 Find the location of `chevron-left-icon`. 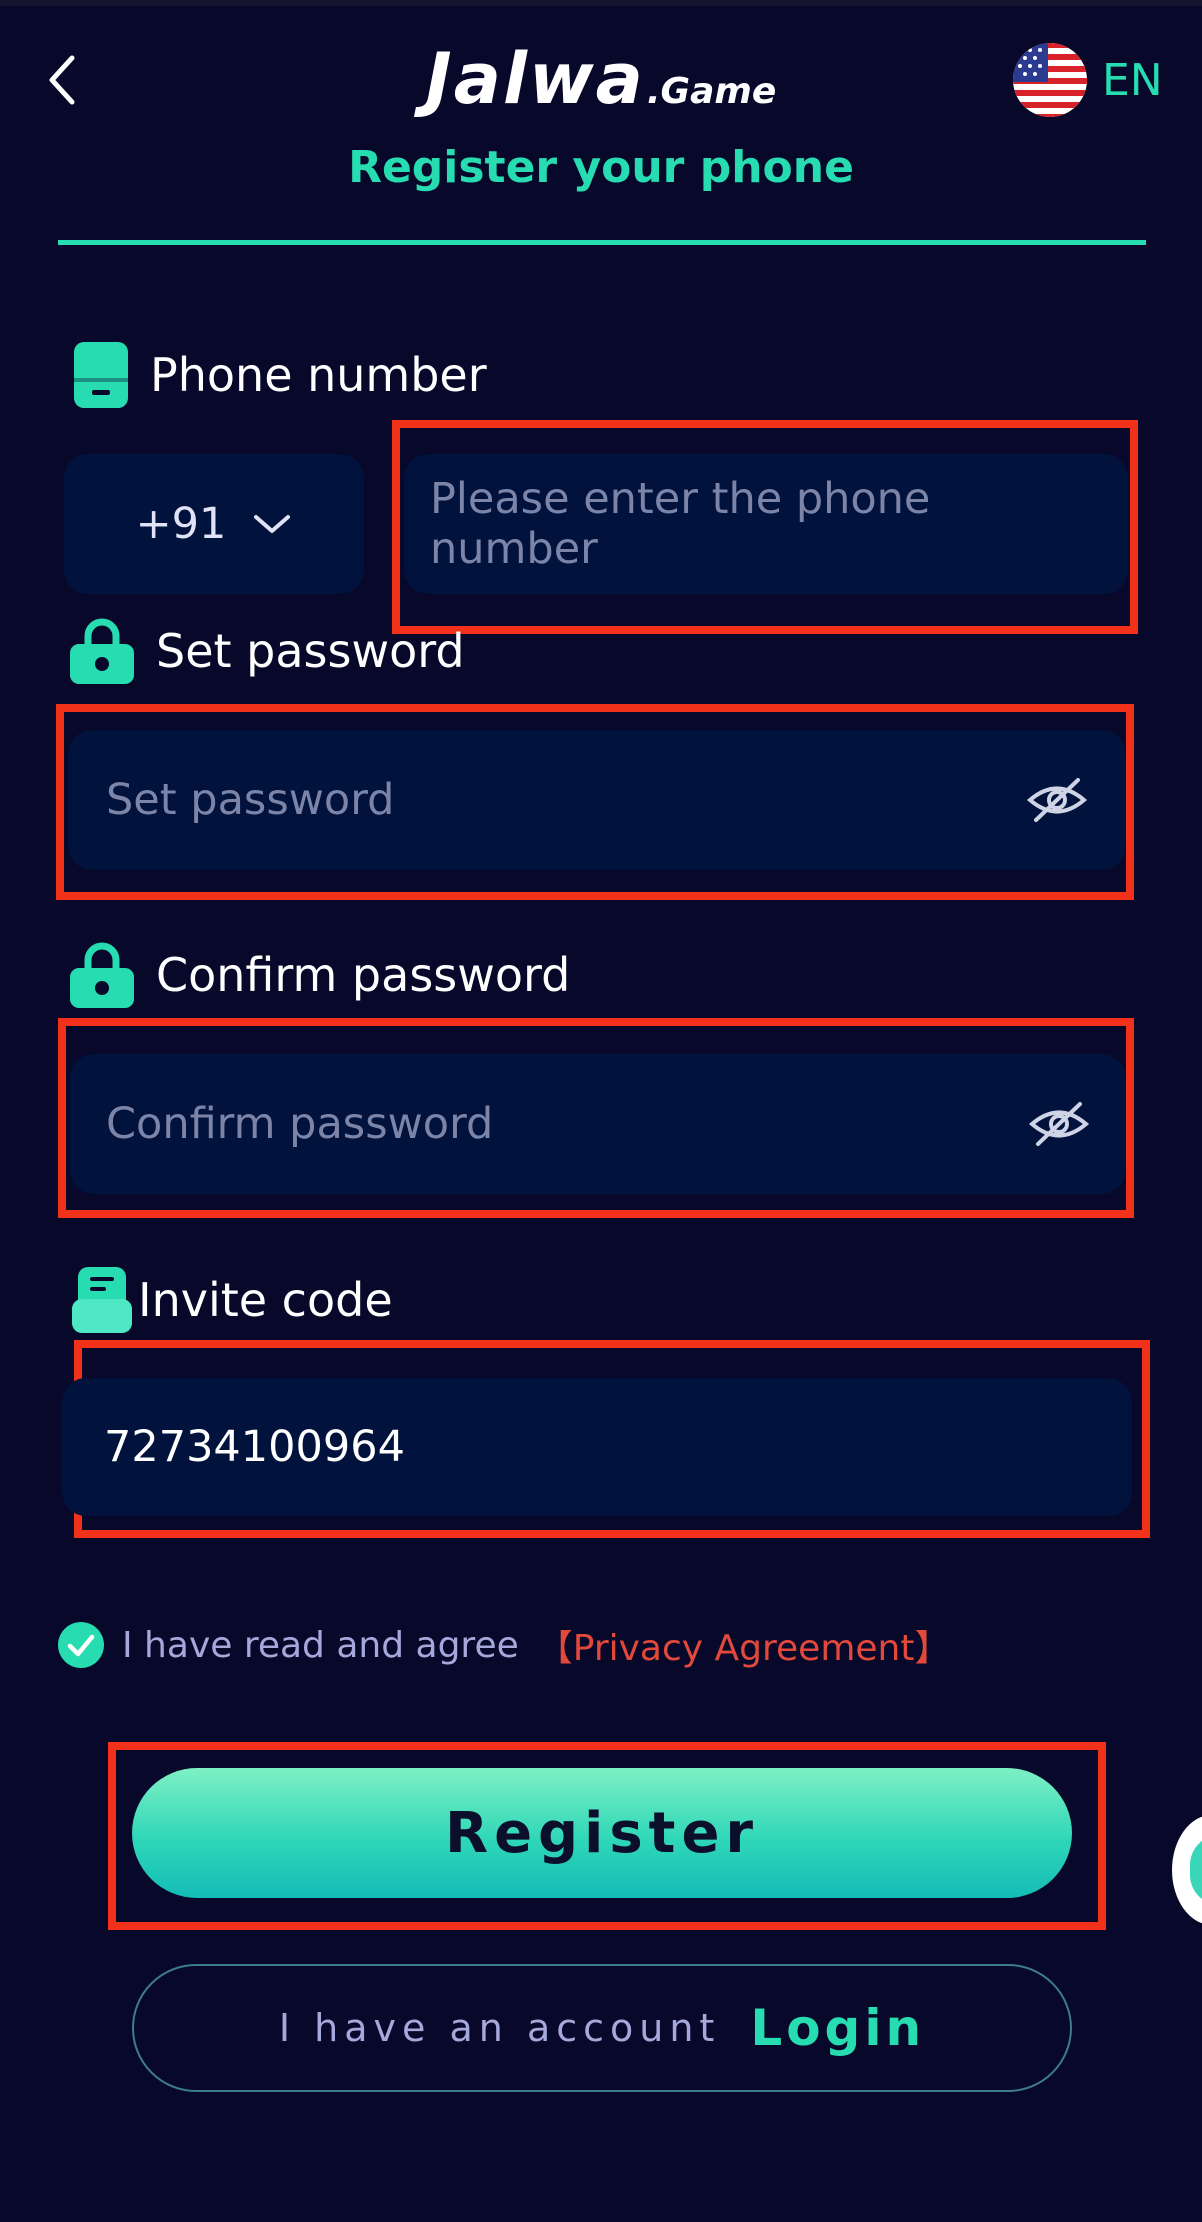

chevron-left-icon is located at coordinates (62, 80).